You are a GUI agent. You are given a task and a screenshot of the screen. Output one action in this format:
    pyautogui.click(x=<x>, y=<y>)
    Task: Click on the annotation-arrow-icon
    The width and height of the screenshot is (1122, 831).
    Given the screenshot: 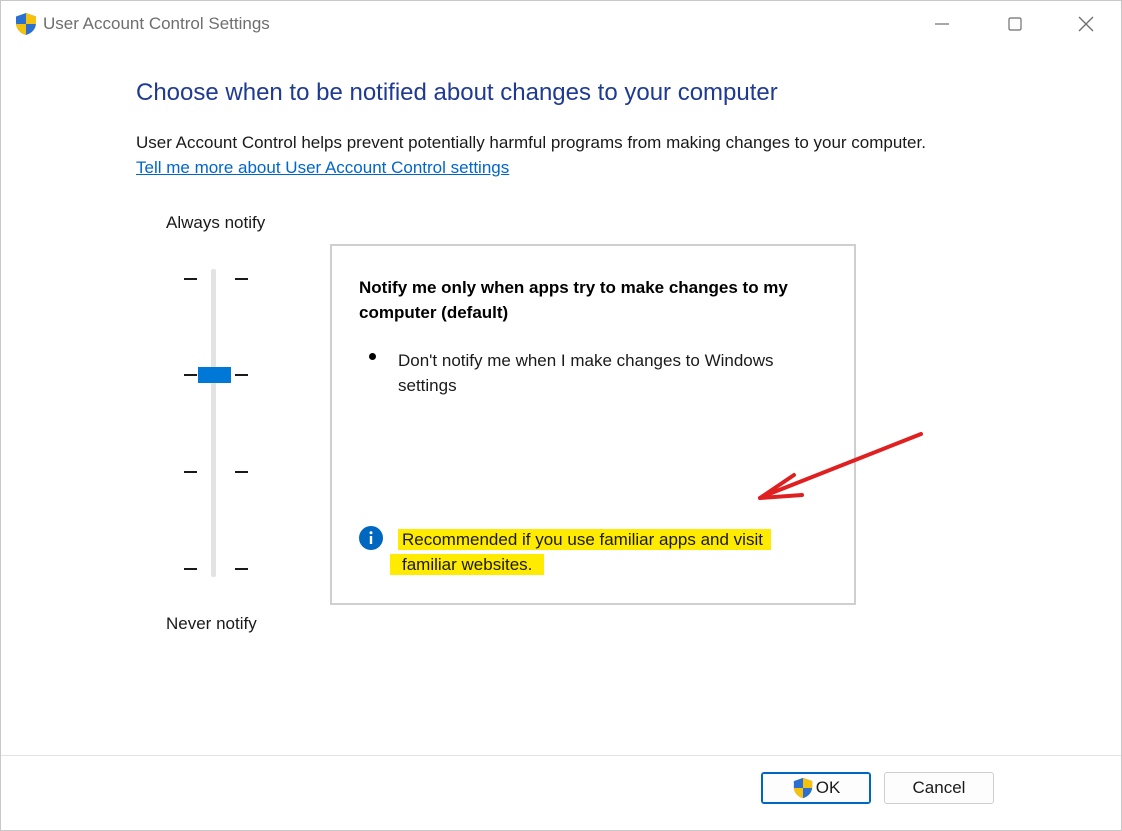 What is the action you would take?
    pyautogui.click(x=840, y=466)
    